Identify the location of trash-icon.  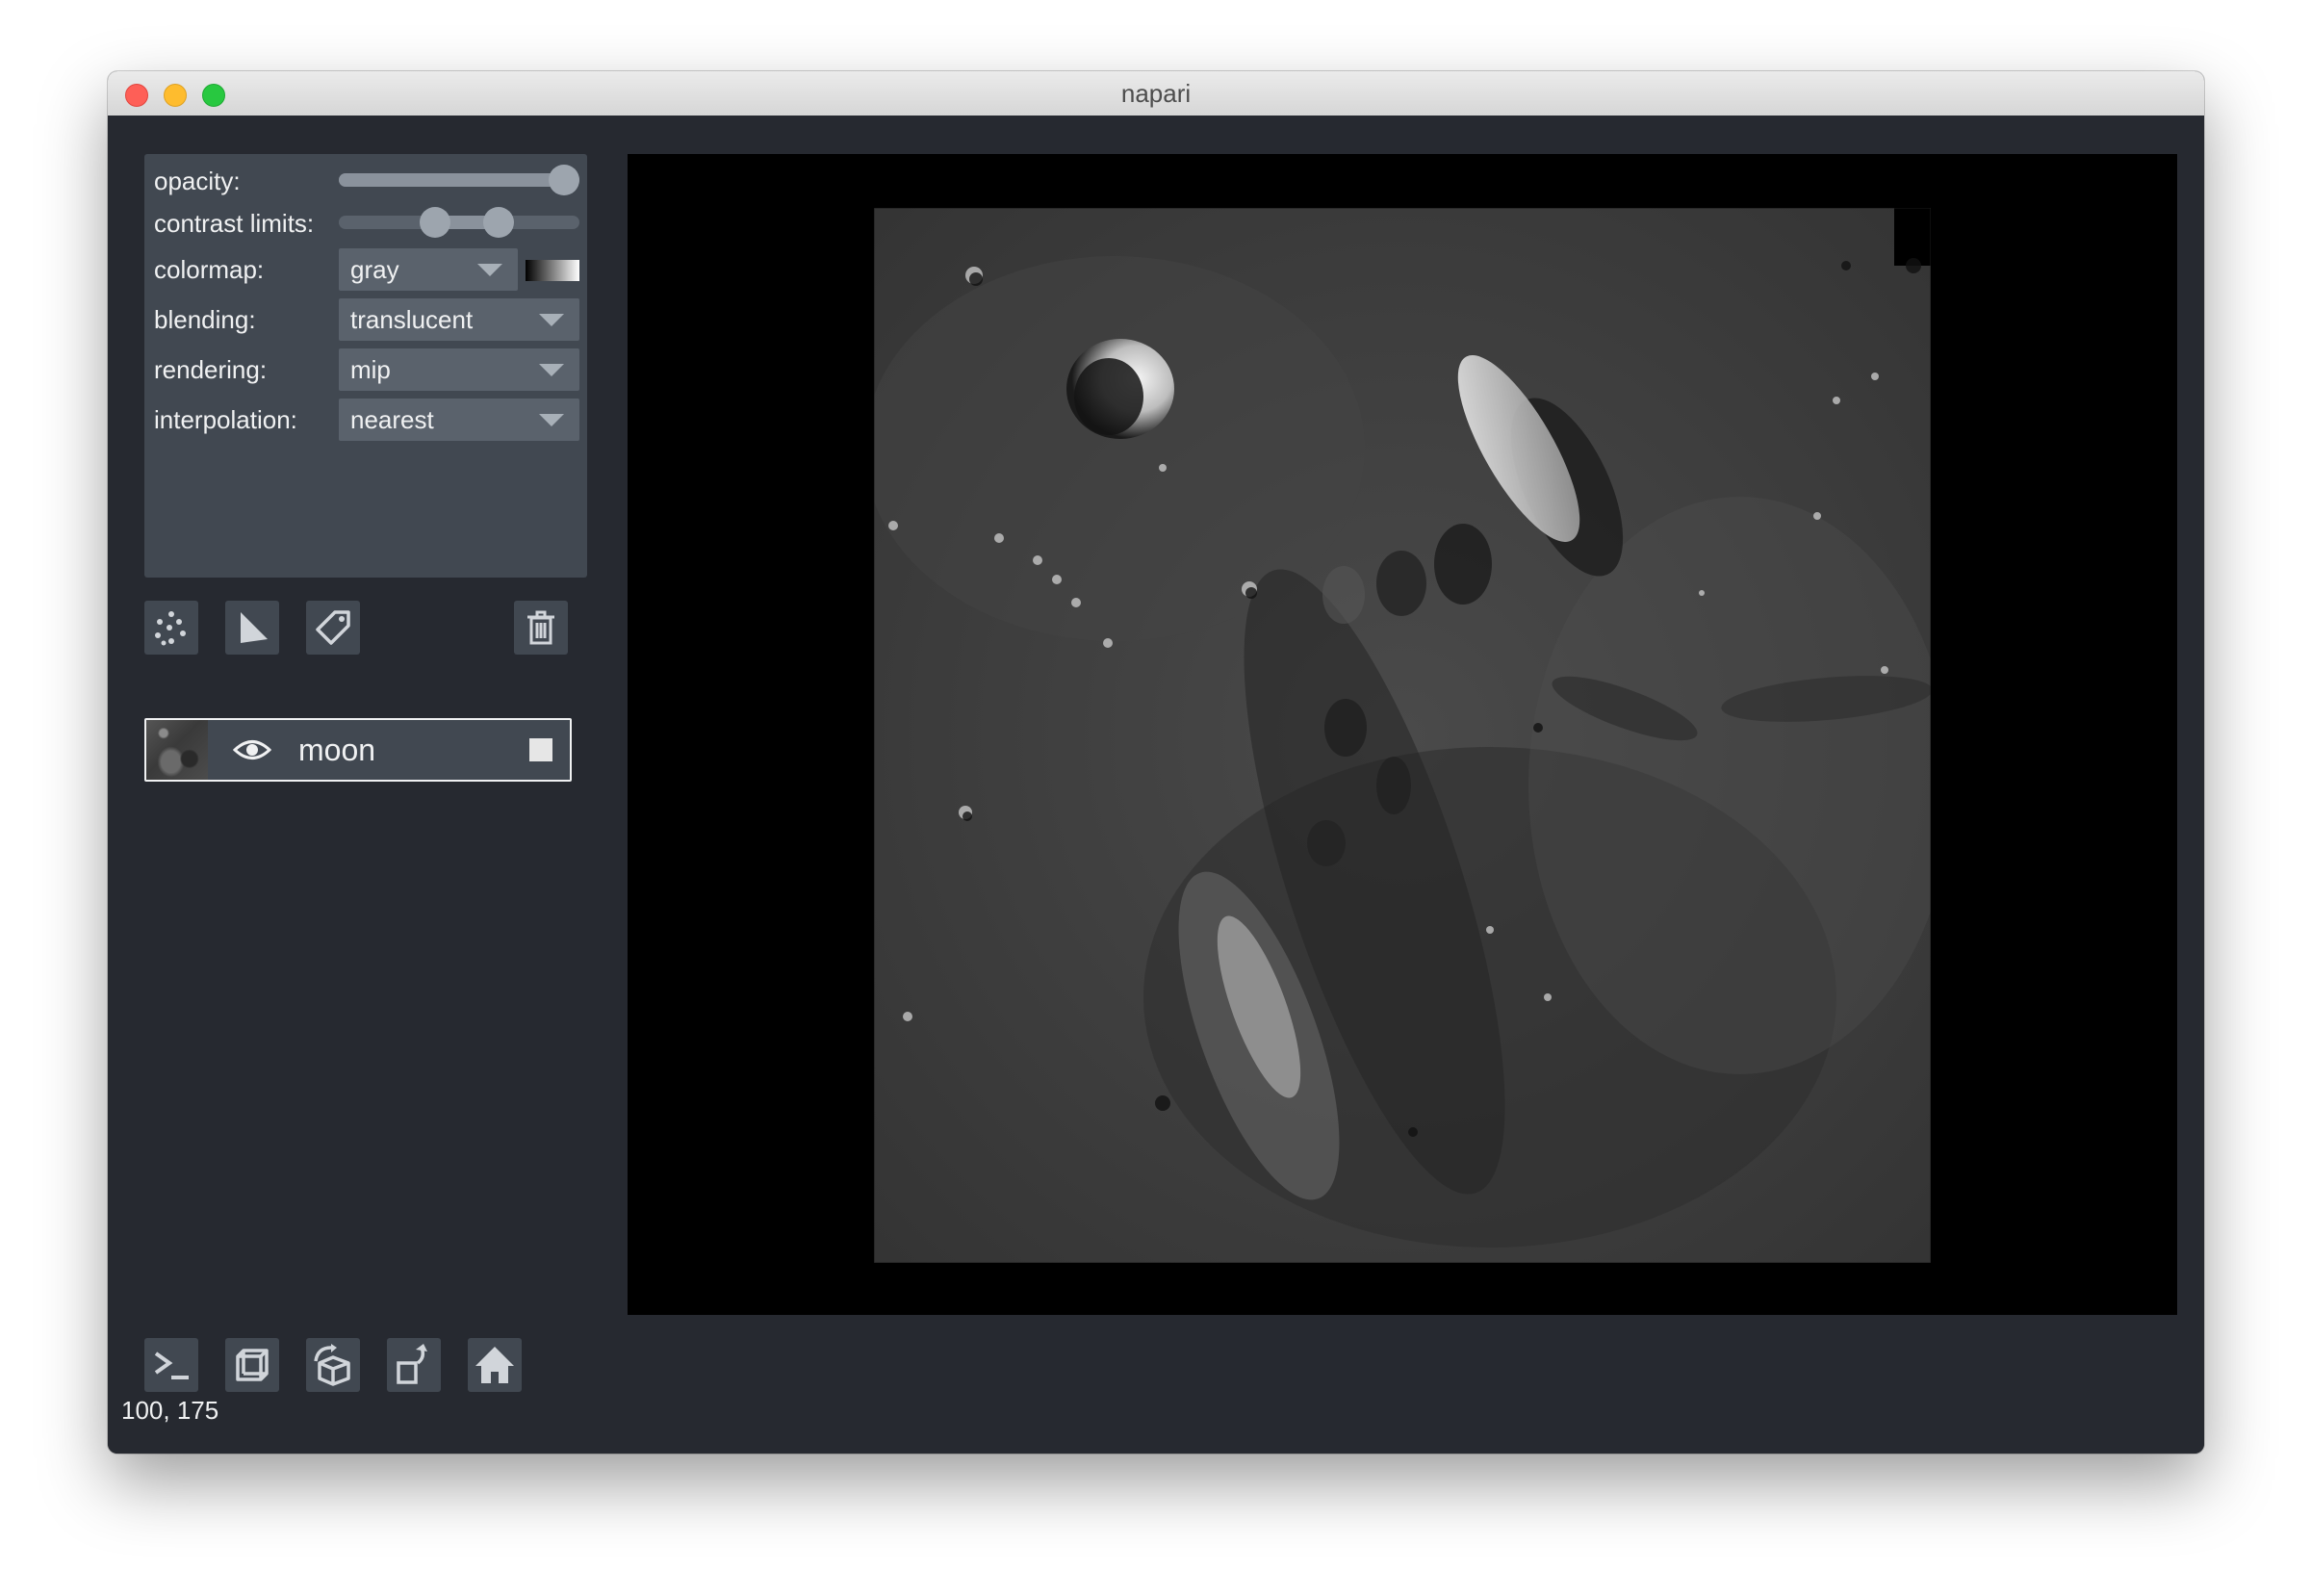
(540, 627).